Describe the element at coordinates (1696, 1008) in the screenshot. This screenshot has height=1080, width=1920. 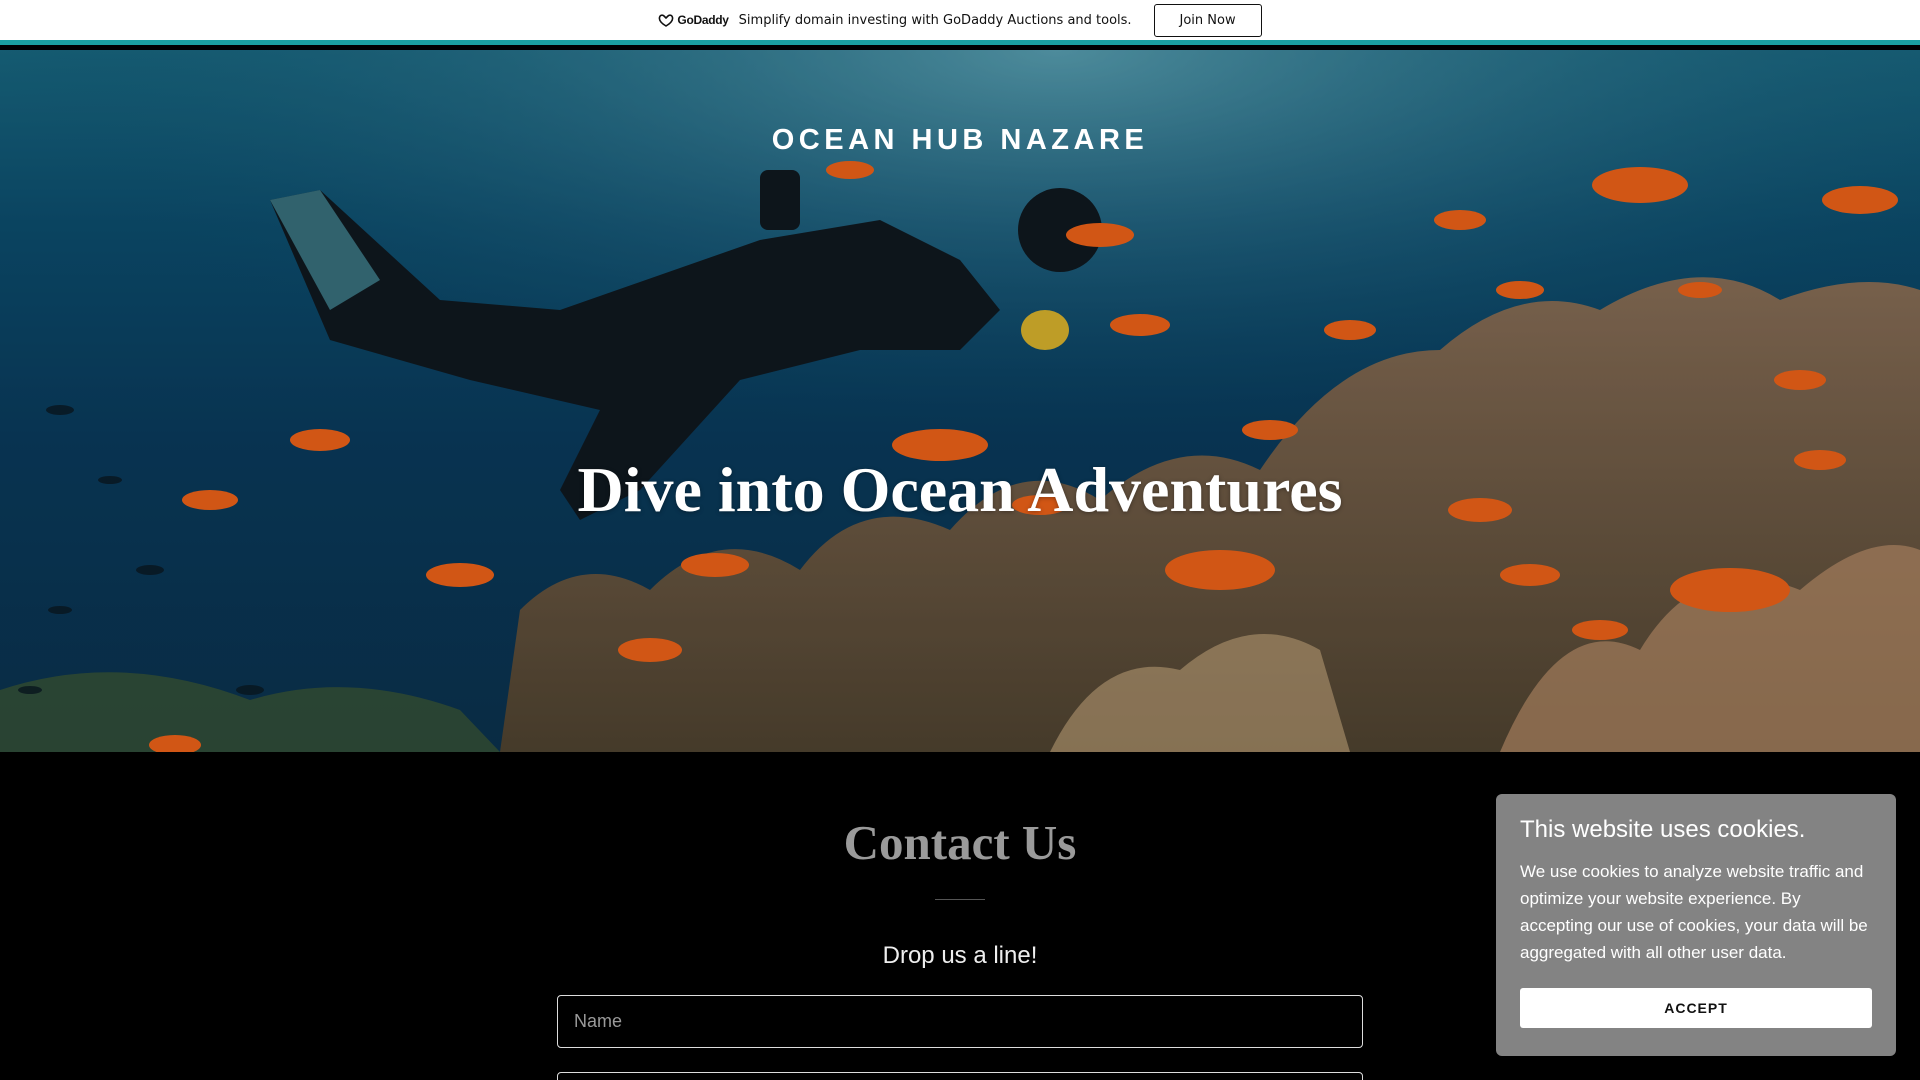
I see `accept-cookies-button: ACCEPT` at that location.